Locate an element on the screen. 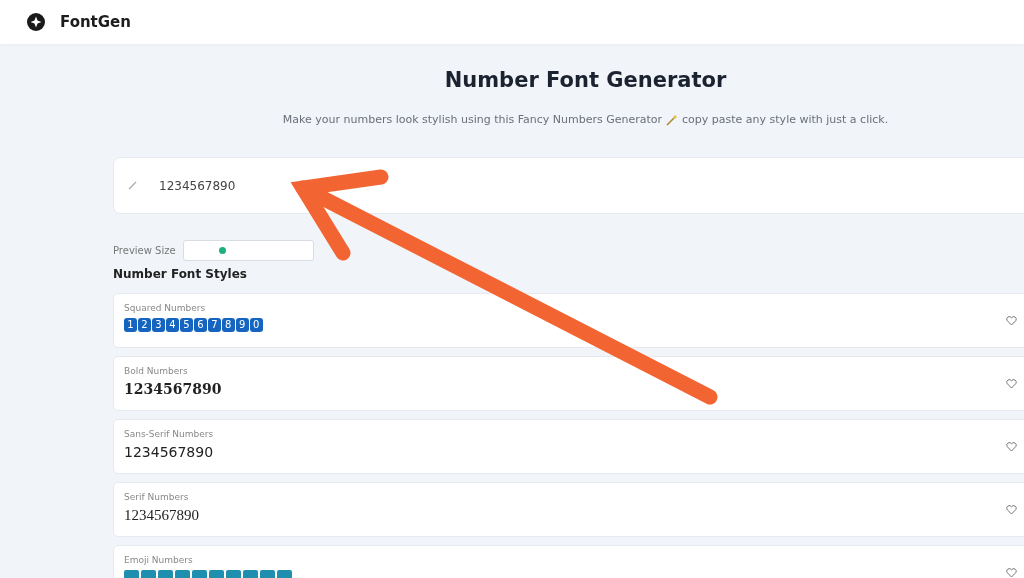 The image size is (1024, 578). number-input-field: 1234567890 is located at coordinates (568, 185).